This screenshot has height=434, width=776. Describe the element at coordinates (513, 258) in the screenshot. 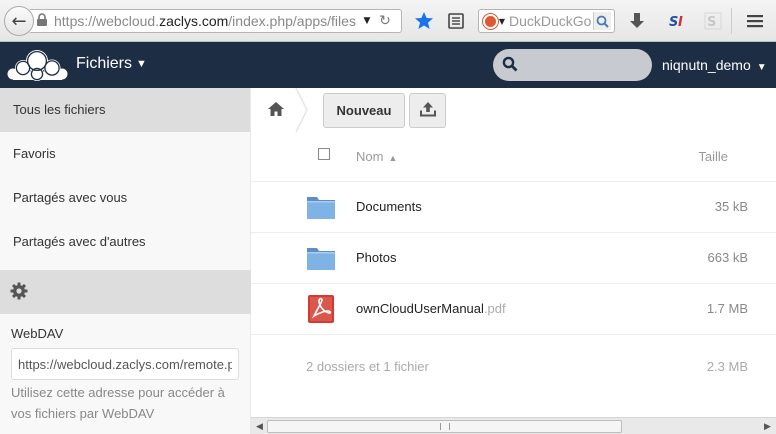

I see `table-row: Photos 663 kB` at that location.